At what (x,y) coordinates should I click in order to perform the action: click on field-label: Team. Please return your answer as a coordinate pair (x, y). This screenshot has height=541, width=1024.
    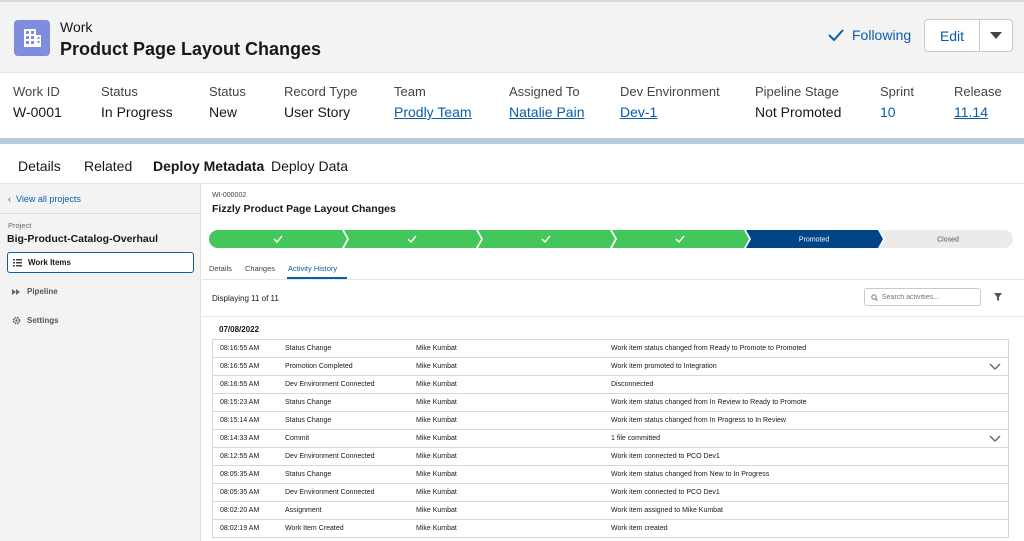
    Looking at the image, I should click on (410, 91).